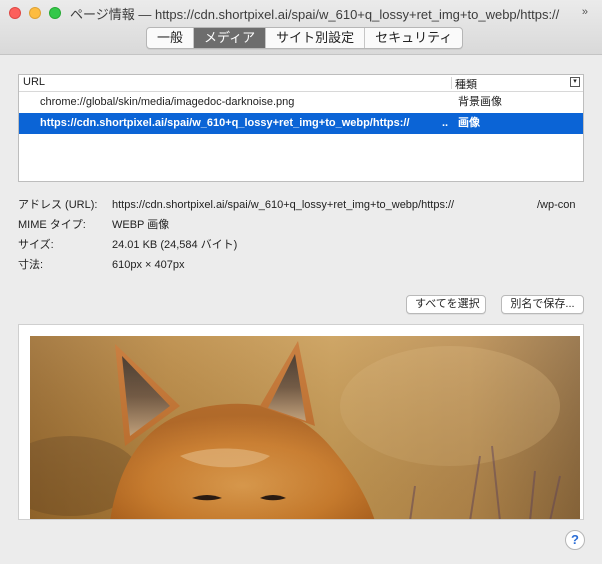 The height and width of the screenshot is (564, 602). I want to click on help-button: ?, so click(575, 540).